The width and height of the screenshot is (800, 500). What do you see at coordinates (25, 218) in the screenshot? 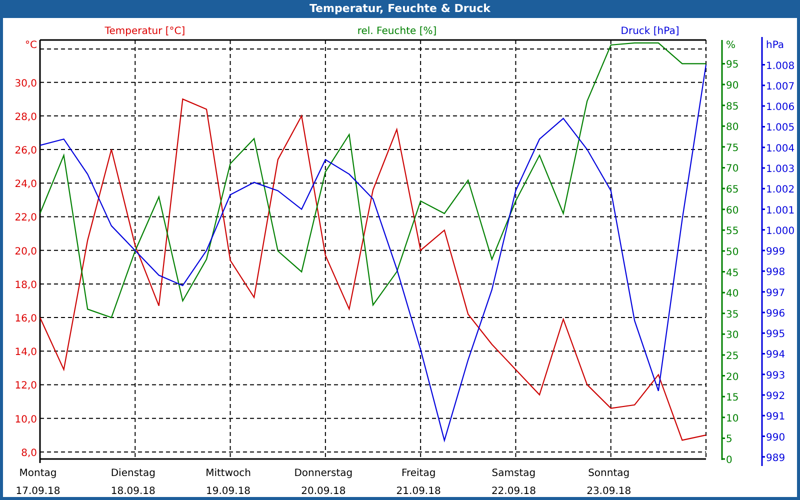
I see `axis-tick-label: 22,0` at bounding box center [25, 218].